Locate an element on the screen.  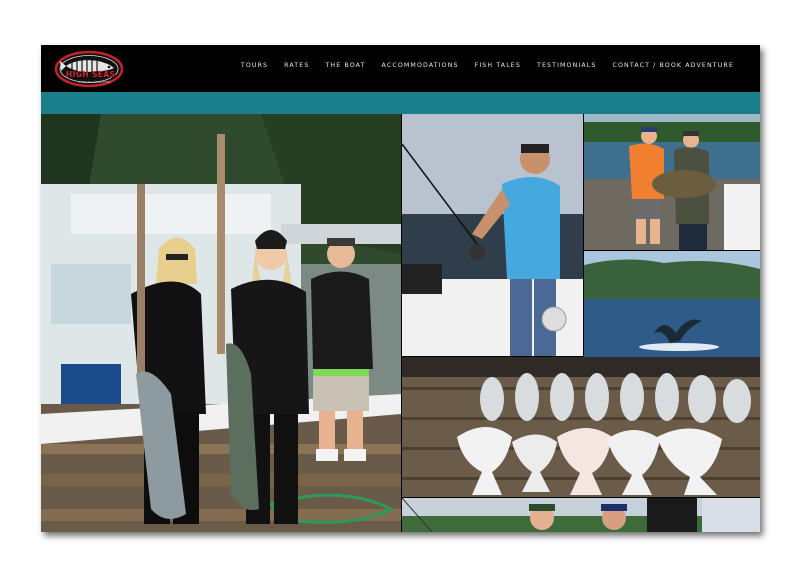
logo-brand-text: HIGH SEAS is located at coordinates (91, 74).